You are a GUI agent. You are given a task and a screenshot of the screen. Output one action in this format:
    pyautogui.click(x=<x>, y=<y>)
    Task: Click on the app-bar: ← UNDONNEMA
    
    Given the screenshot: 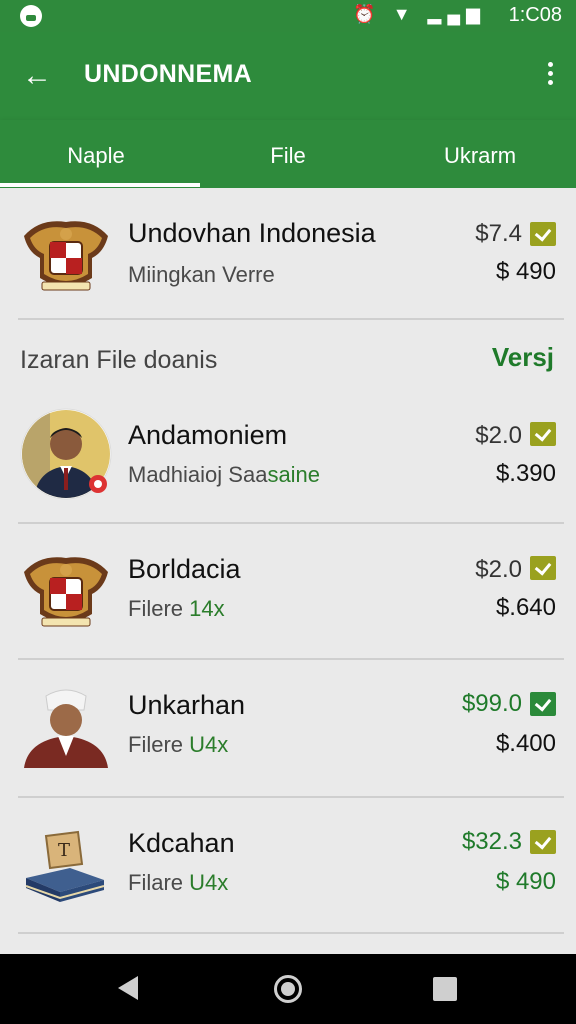 What is the action you would take?
    pyautogui.click(x=288, y=76)
    